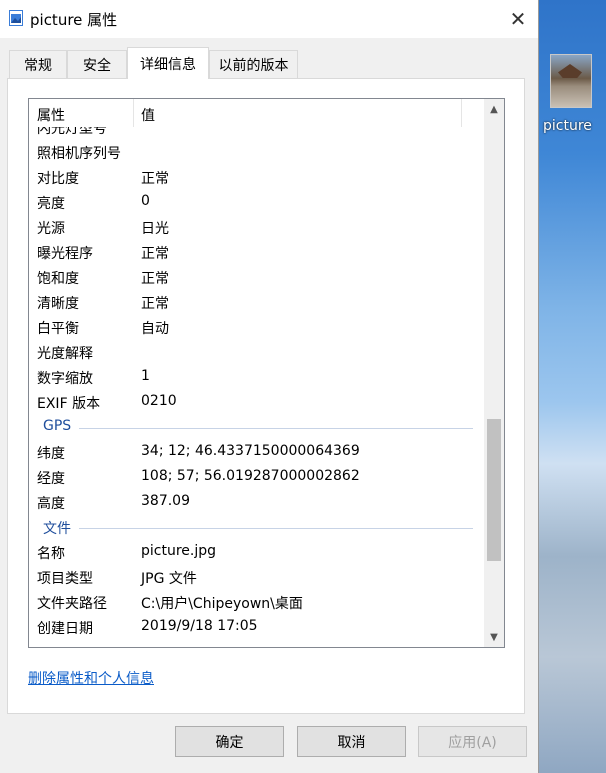 This screenshot has height=773, width=606. What do you see at coordinates (72, 604) in the screenshot?
I see `property-name: 文件夹路径` at bounding box center [72, 604].